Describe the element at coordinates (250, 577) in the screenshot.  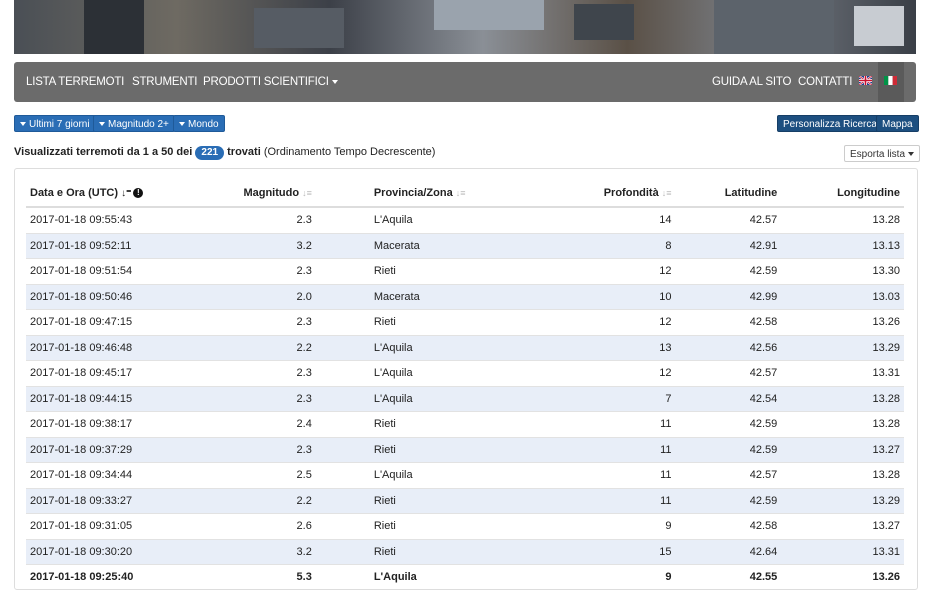
I see `cell-magnitude: 5.3` at that location.